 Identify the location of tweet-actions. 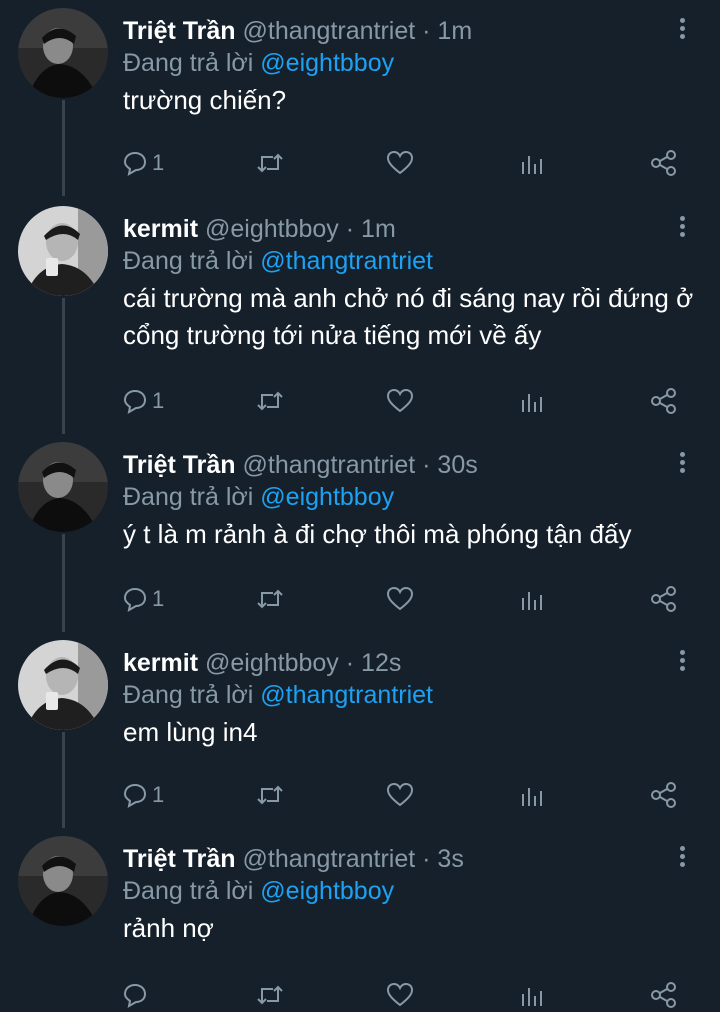
(402, 995).